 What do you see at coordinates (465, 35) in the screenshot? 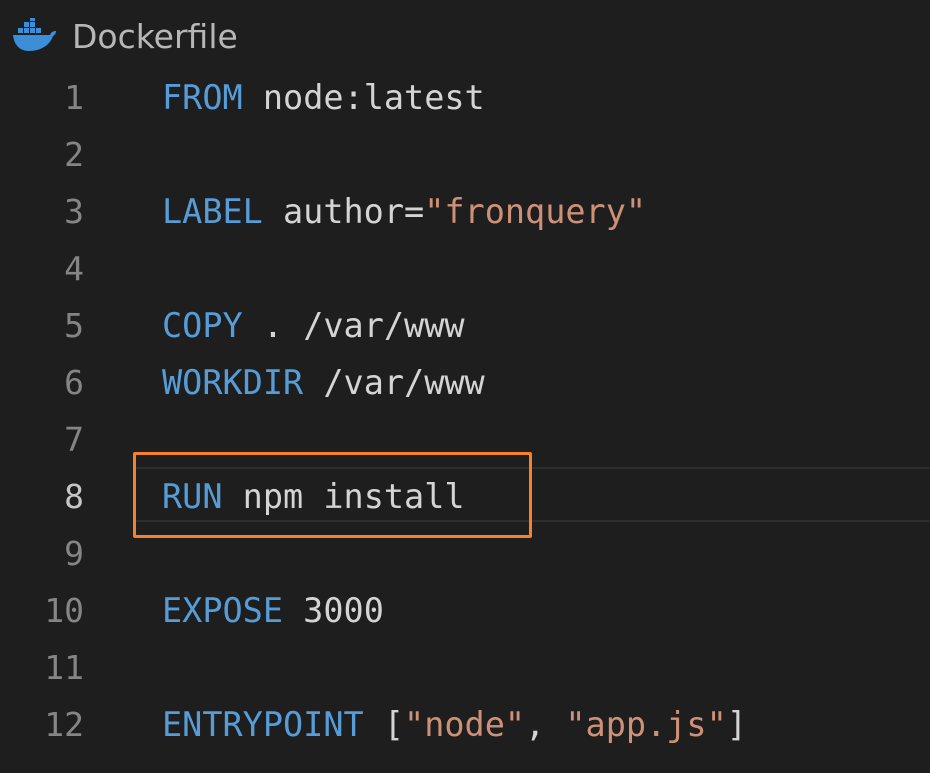
I see `file-header: Dockerfile` at bounding box center [465, 35].